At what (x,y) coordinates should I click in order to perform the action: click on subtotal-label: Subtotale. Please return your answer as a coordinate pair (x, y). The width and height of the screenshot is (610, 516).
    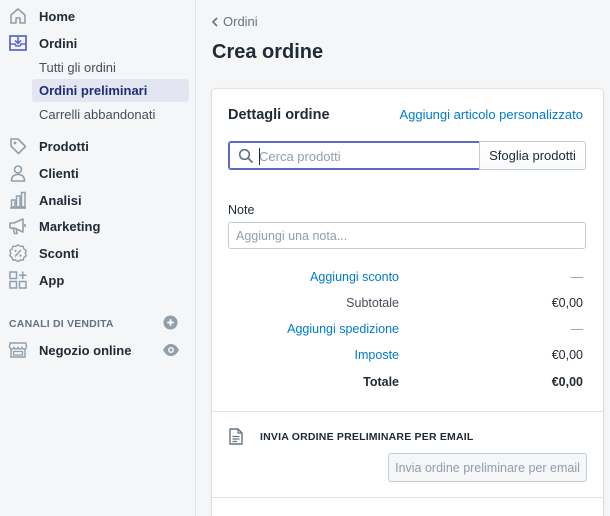
    Looking at the image, I should click on (372, 303).